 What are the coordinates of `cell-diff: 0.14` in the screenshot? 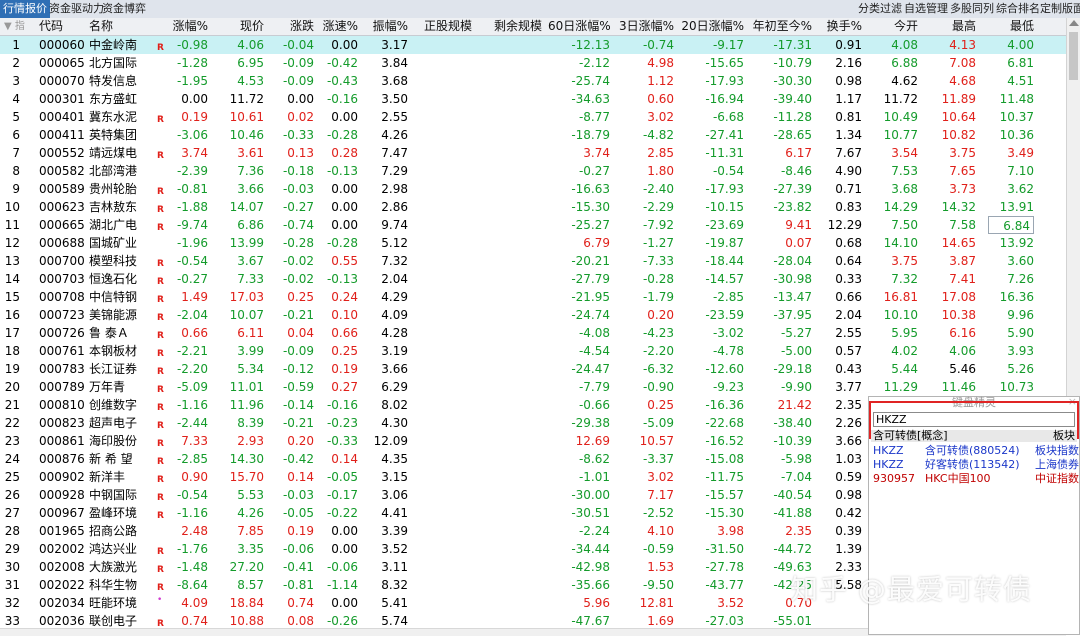 It's located at (300, 477).